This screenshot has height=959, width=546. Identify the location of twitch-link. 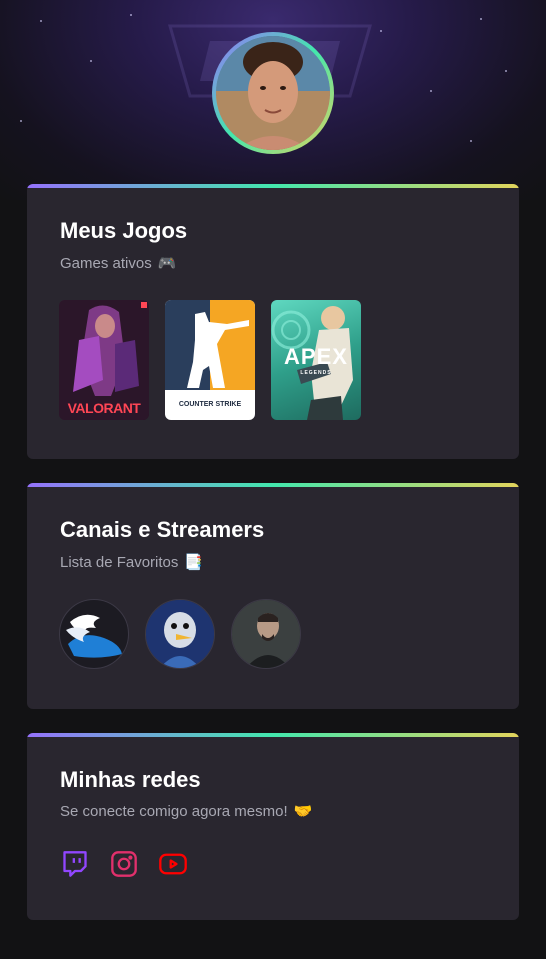
(76, 865).